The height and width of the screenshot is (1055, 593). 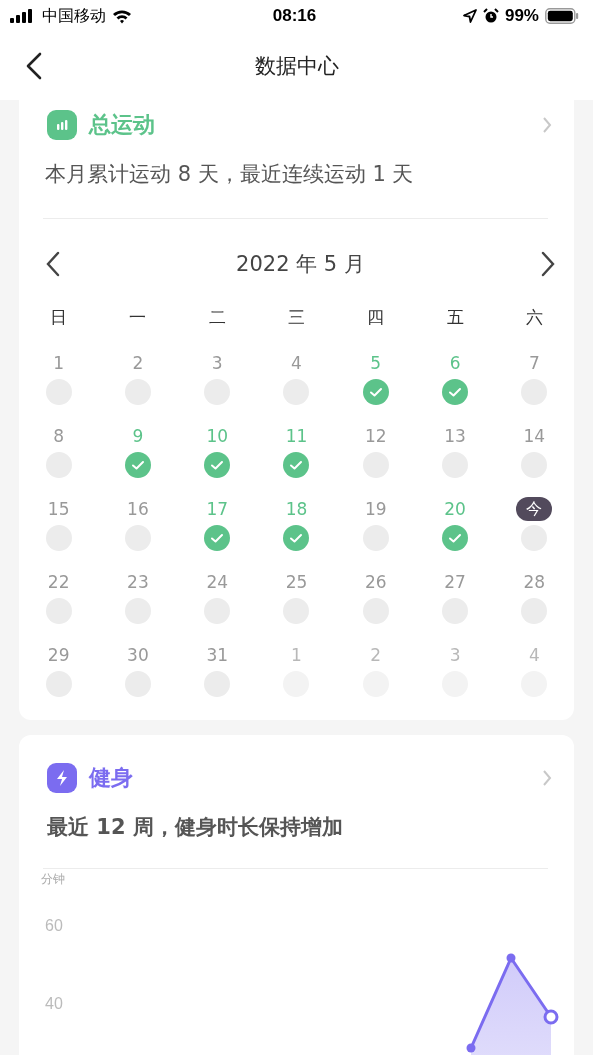 I want to click on clock-time: 08:16, so click(x=294, y=16).